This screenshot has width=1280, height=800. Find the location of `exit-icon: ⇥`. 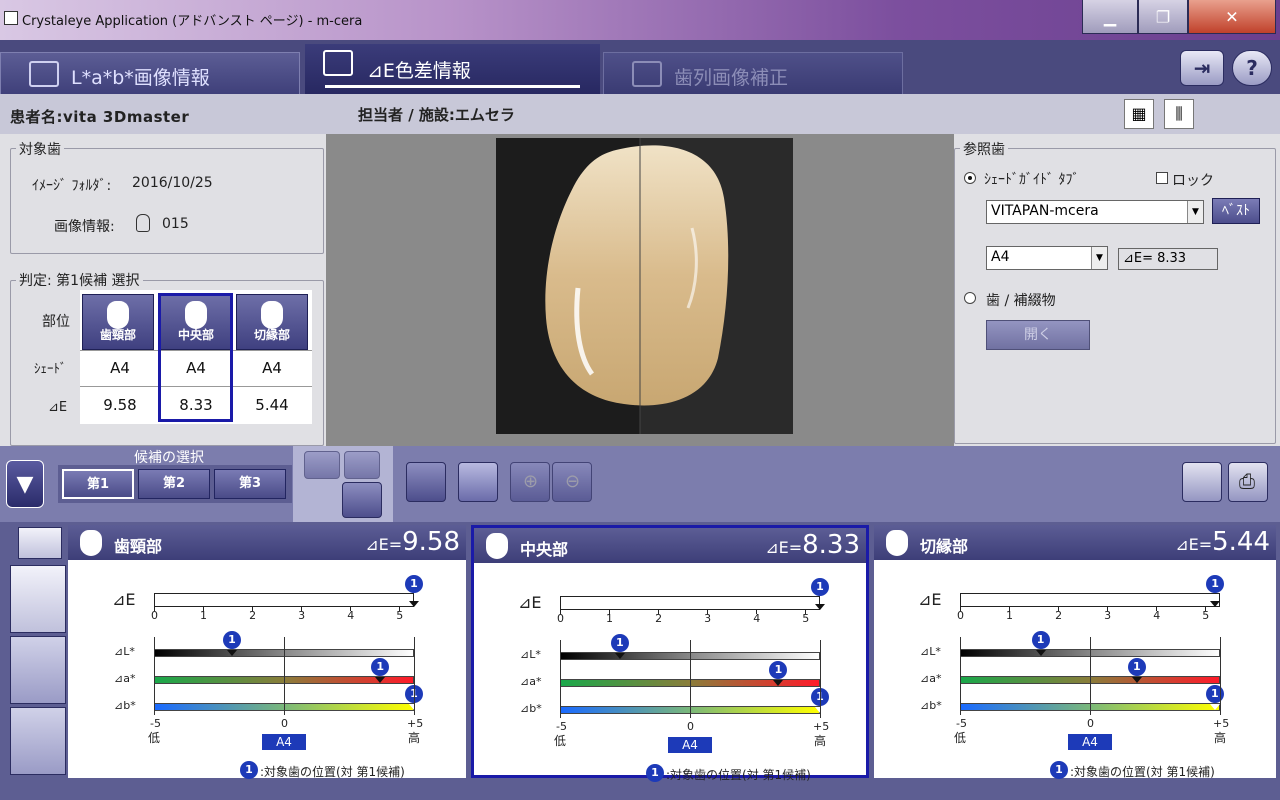

exit-icon: ⇥ is located at coordinates (1202, 68).